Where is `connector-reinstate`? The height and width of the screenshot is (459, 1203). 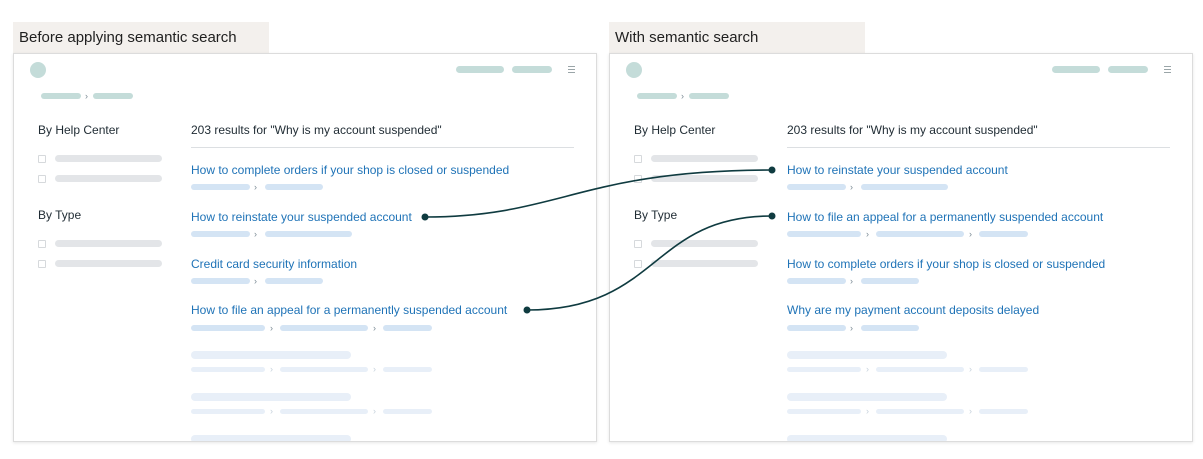 connector-reinstate is located at coordinates (598, 193).